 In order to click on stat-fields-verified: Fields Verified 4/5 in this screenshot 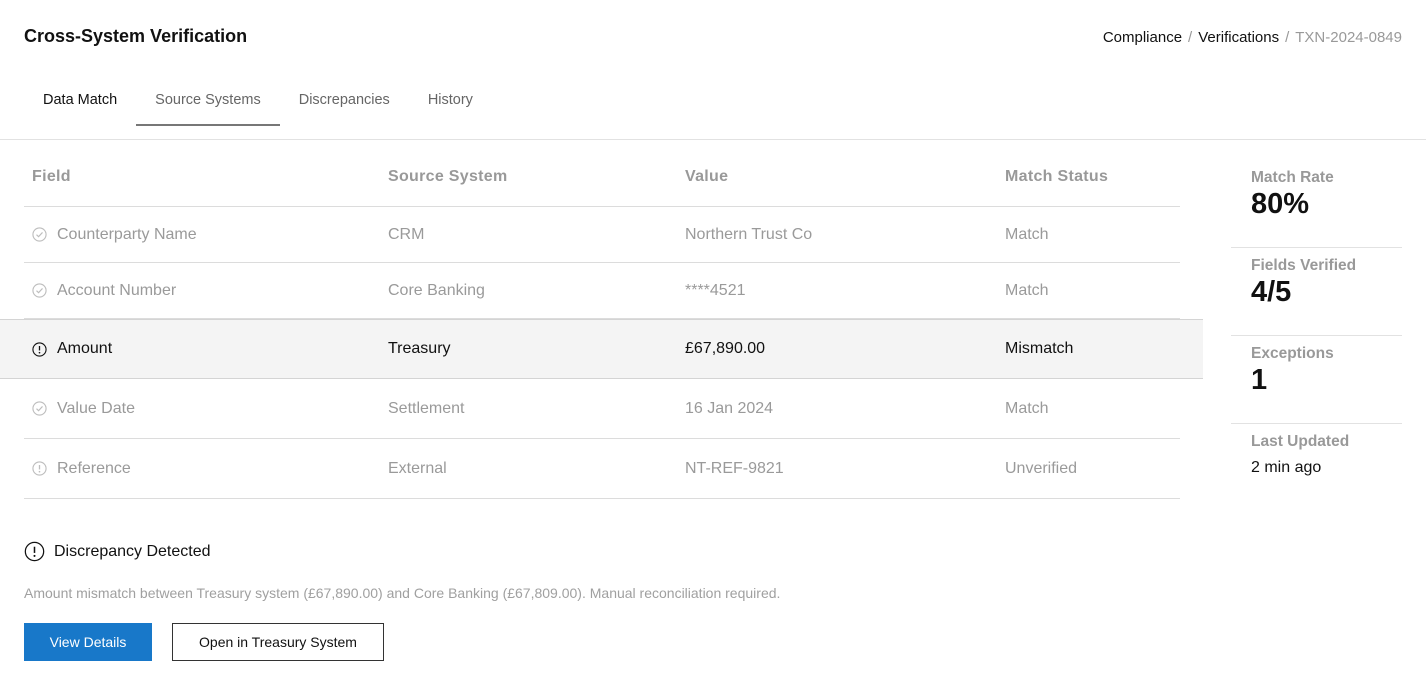, I will do `click(1316, 292)`.